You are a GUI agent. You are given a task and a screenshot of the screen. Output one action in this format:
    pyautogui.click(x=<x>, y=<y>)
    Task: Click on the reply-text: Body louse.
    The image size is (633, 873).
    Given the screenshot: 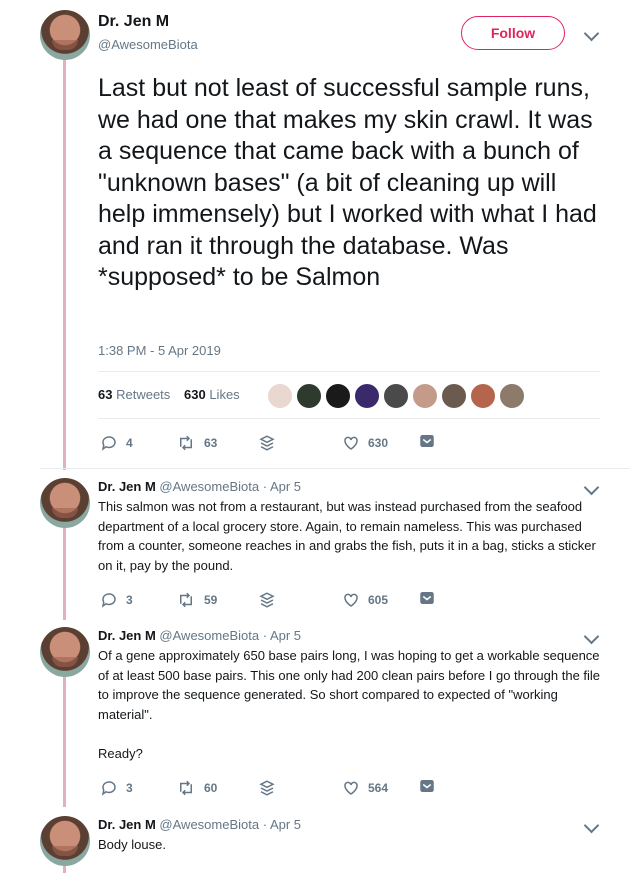 What is the action you would take?
    pyautogui.click(x=132, y=844)
    